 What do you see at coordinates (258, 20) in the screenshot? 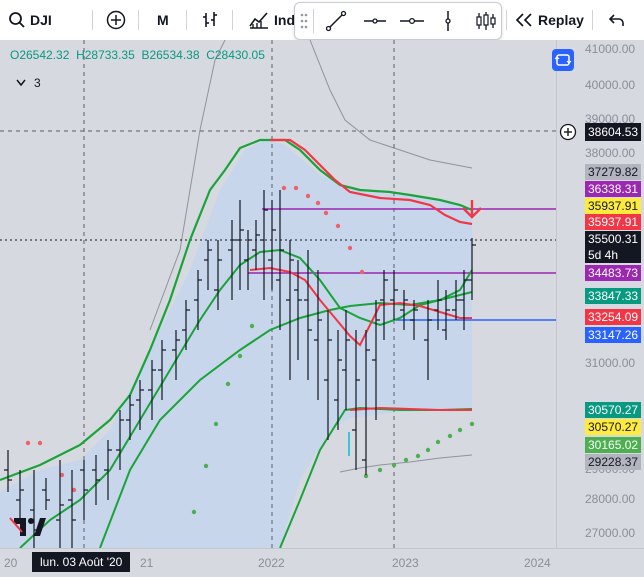
I see `indicators-icon` at bounding box center [258, 20].